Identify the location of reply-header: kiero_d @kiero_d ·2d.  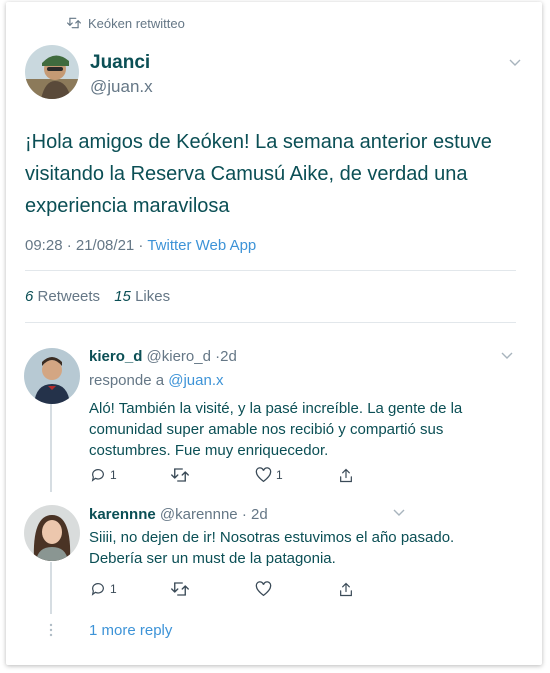
(163, 356).